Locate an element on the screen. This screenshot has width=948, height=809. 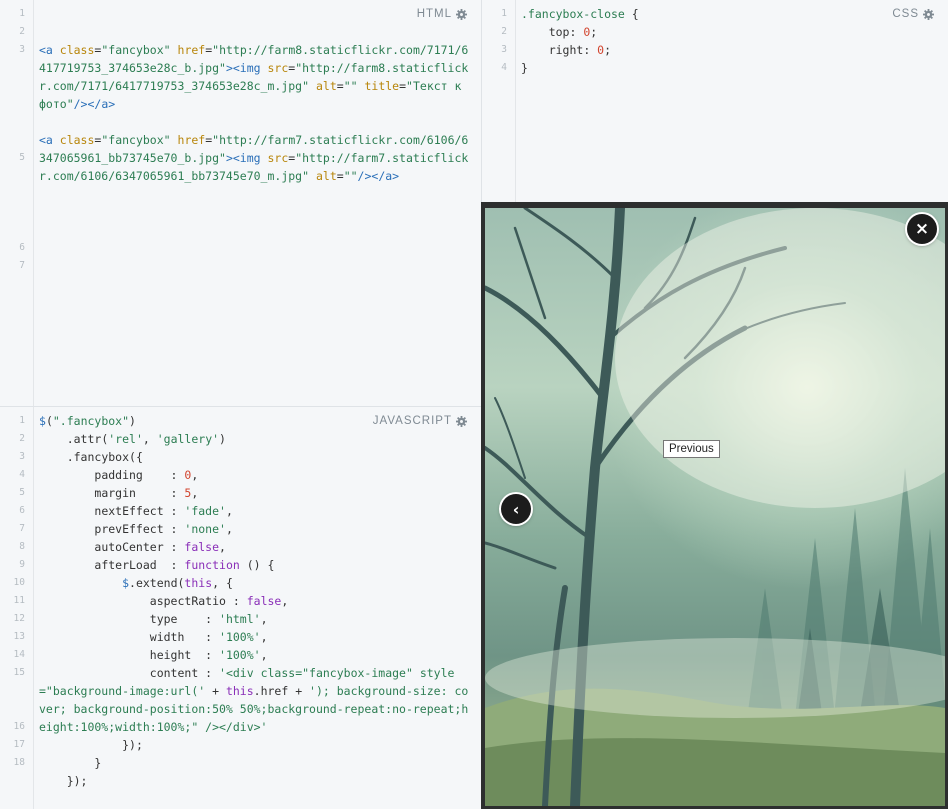
code-token: .fancybox({ is located at coordinates (91, 457).